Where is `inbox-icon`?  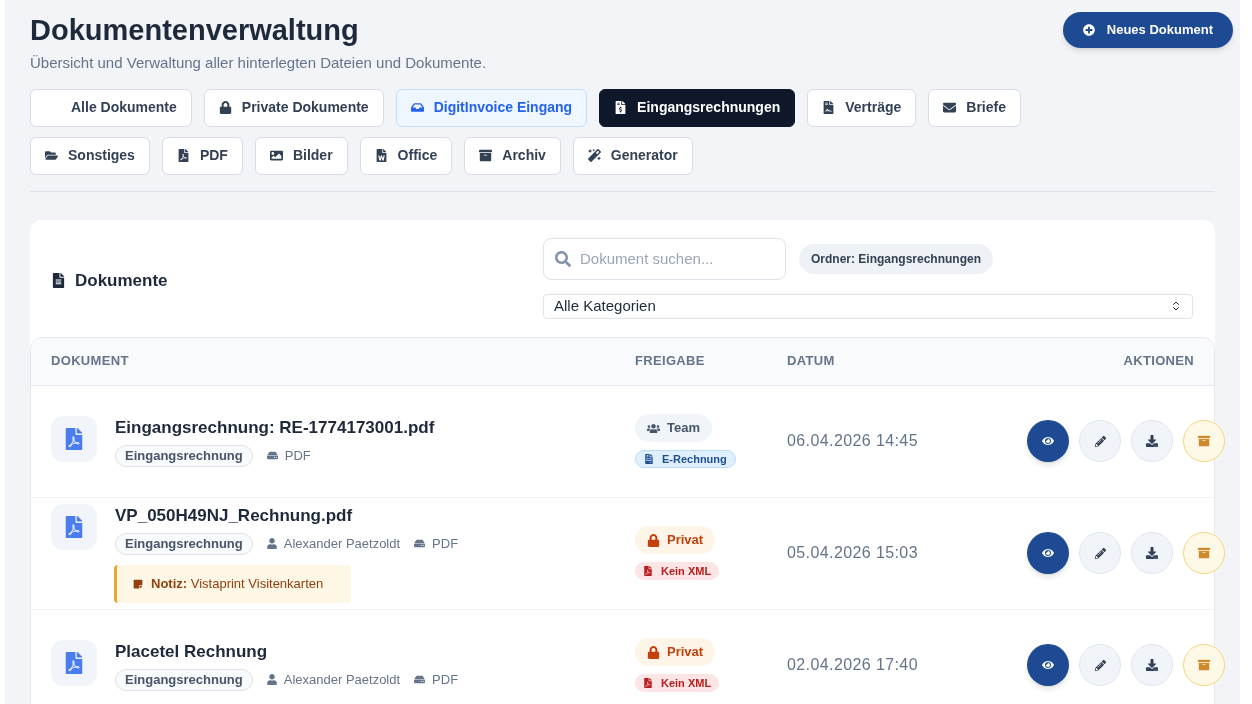 inbox-icon is located at coordinates (417, 107).